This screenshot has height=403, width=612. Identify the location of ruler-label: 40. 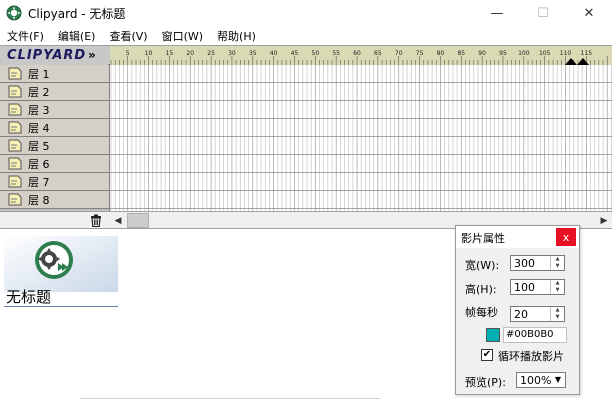
(274, 53).